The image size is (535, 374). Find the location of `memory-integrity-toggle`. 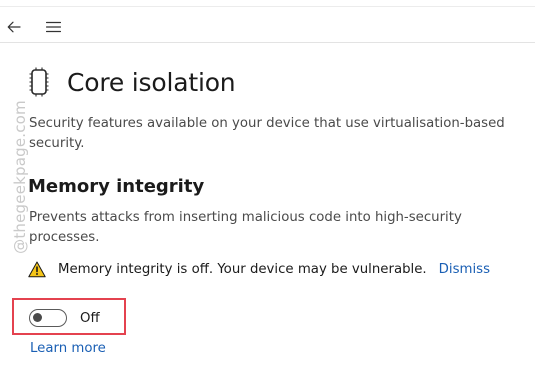

memory-integrity-toggle is located at coordinates (48, 318).